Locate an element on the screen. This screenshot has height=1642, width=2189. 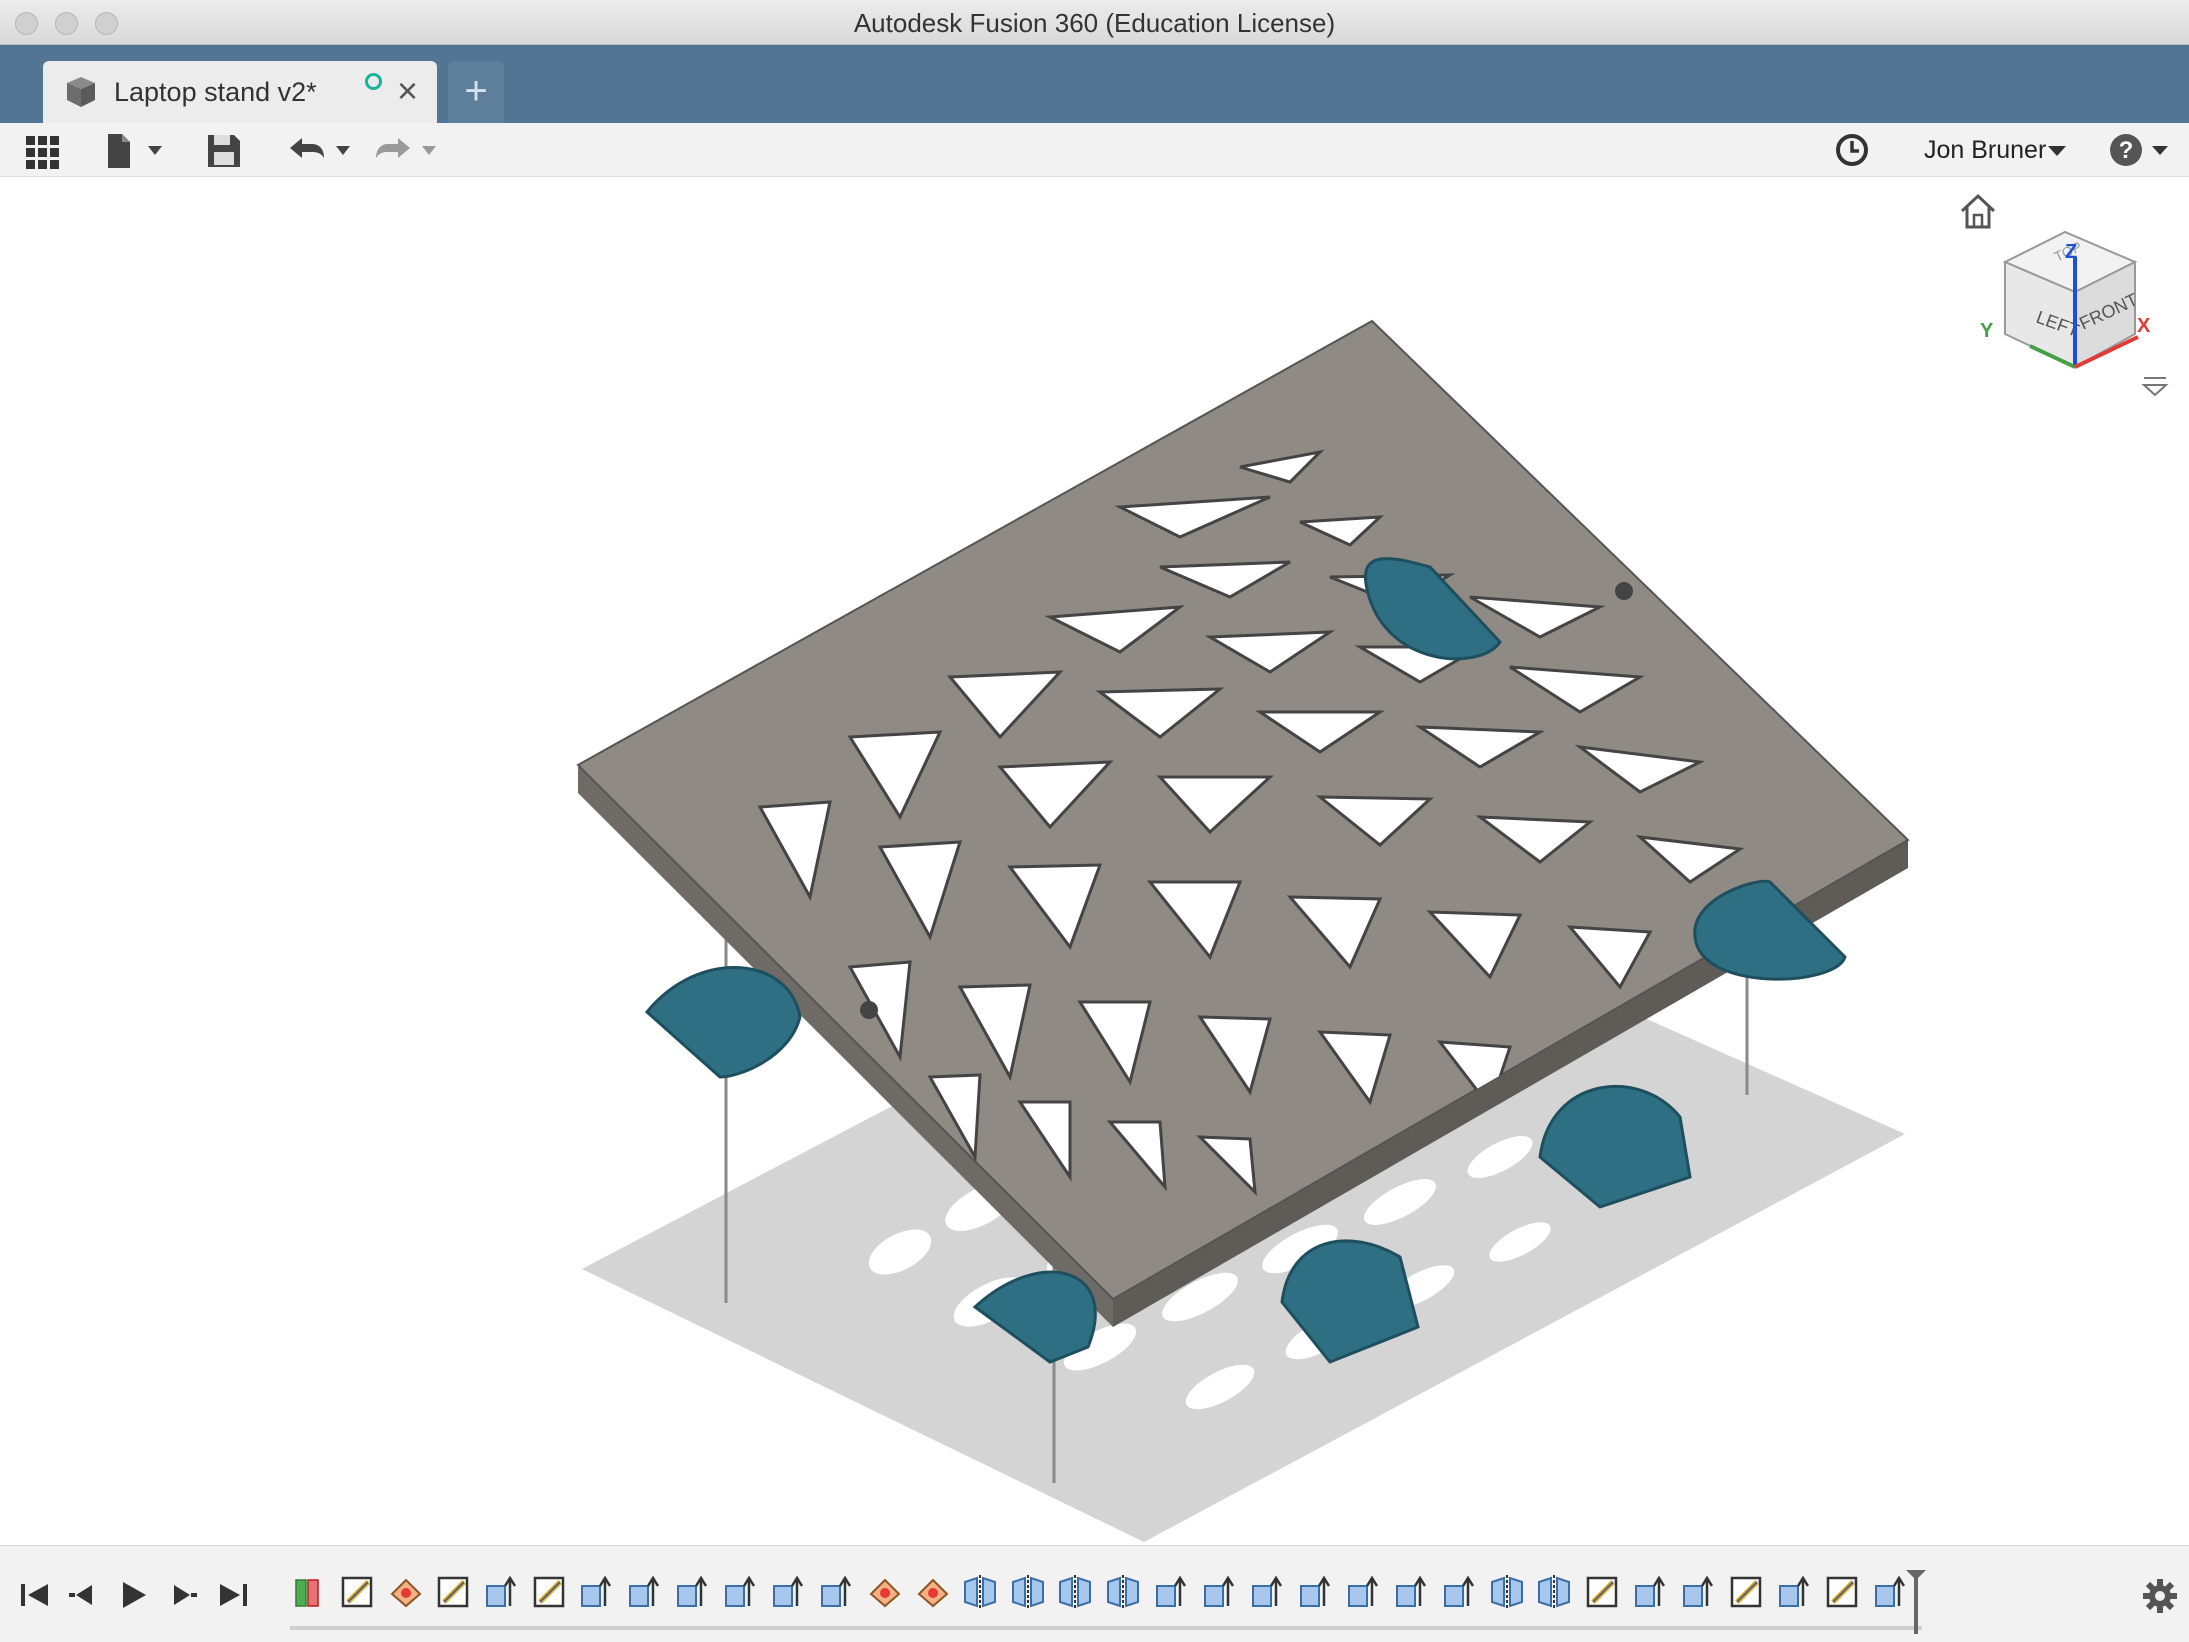
close-tab-icon: × is located at coordinates (407, 91).